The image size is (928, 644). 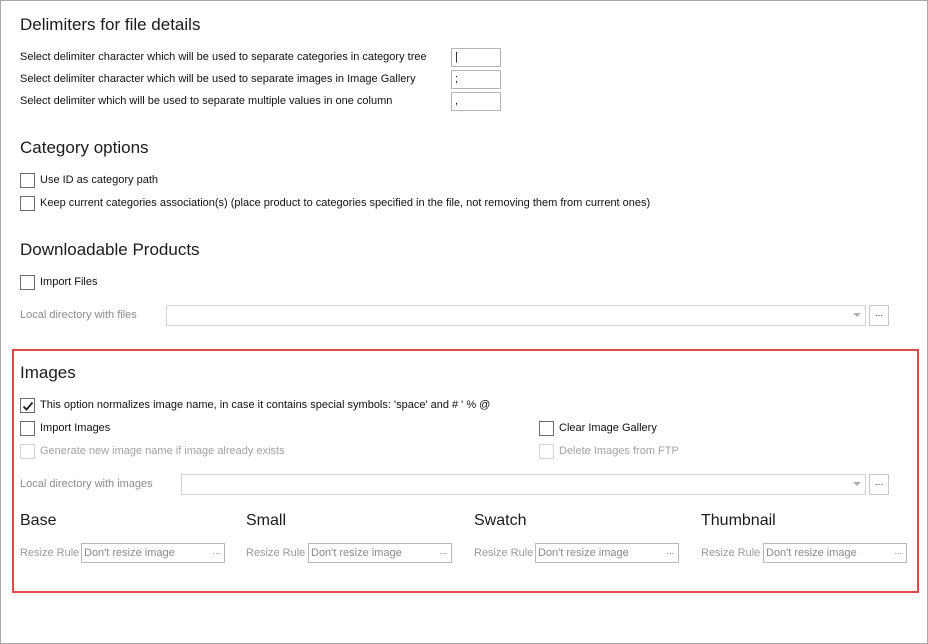 I want to click on base-title: Base, so click(x=38, y=520).